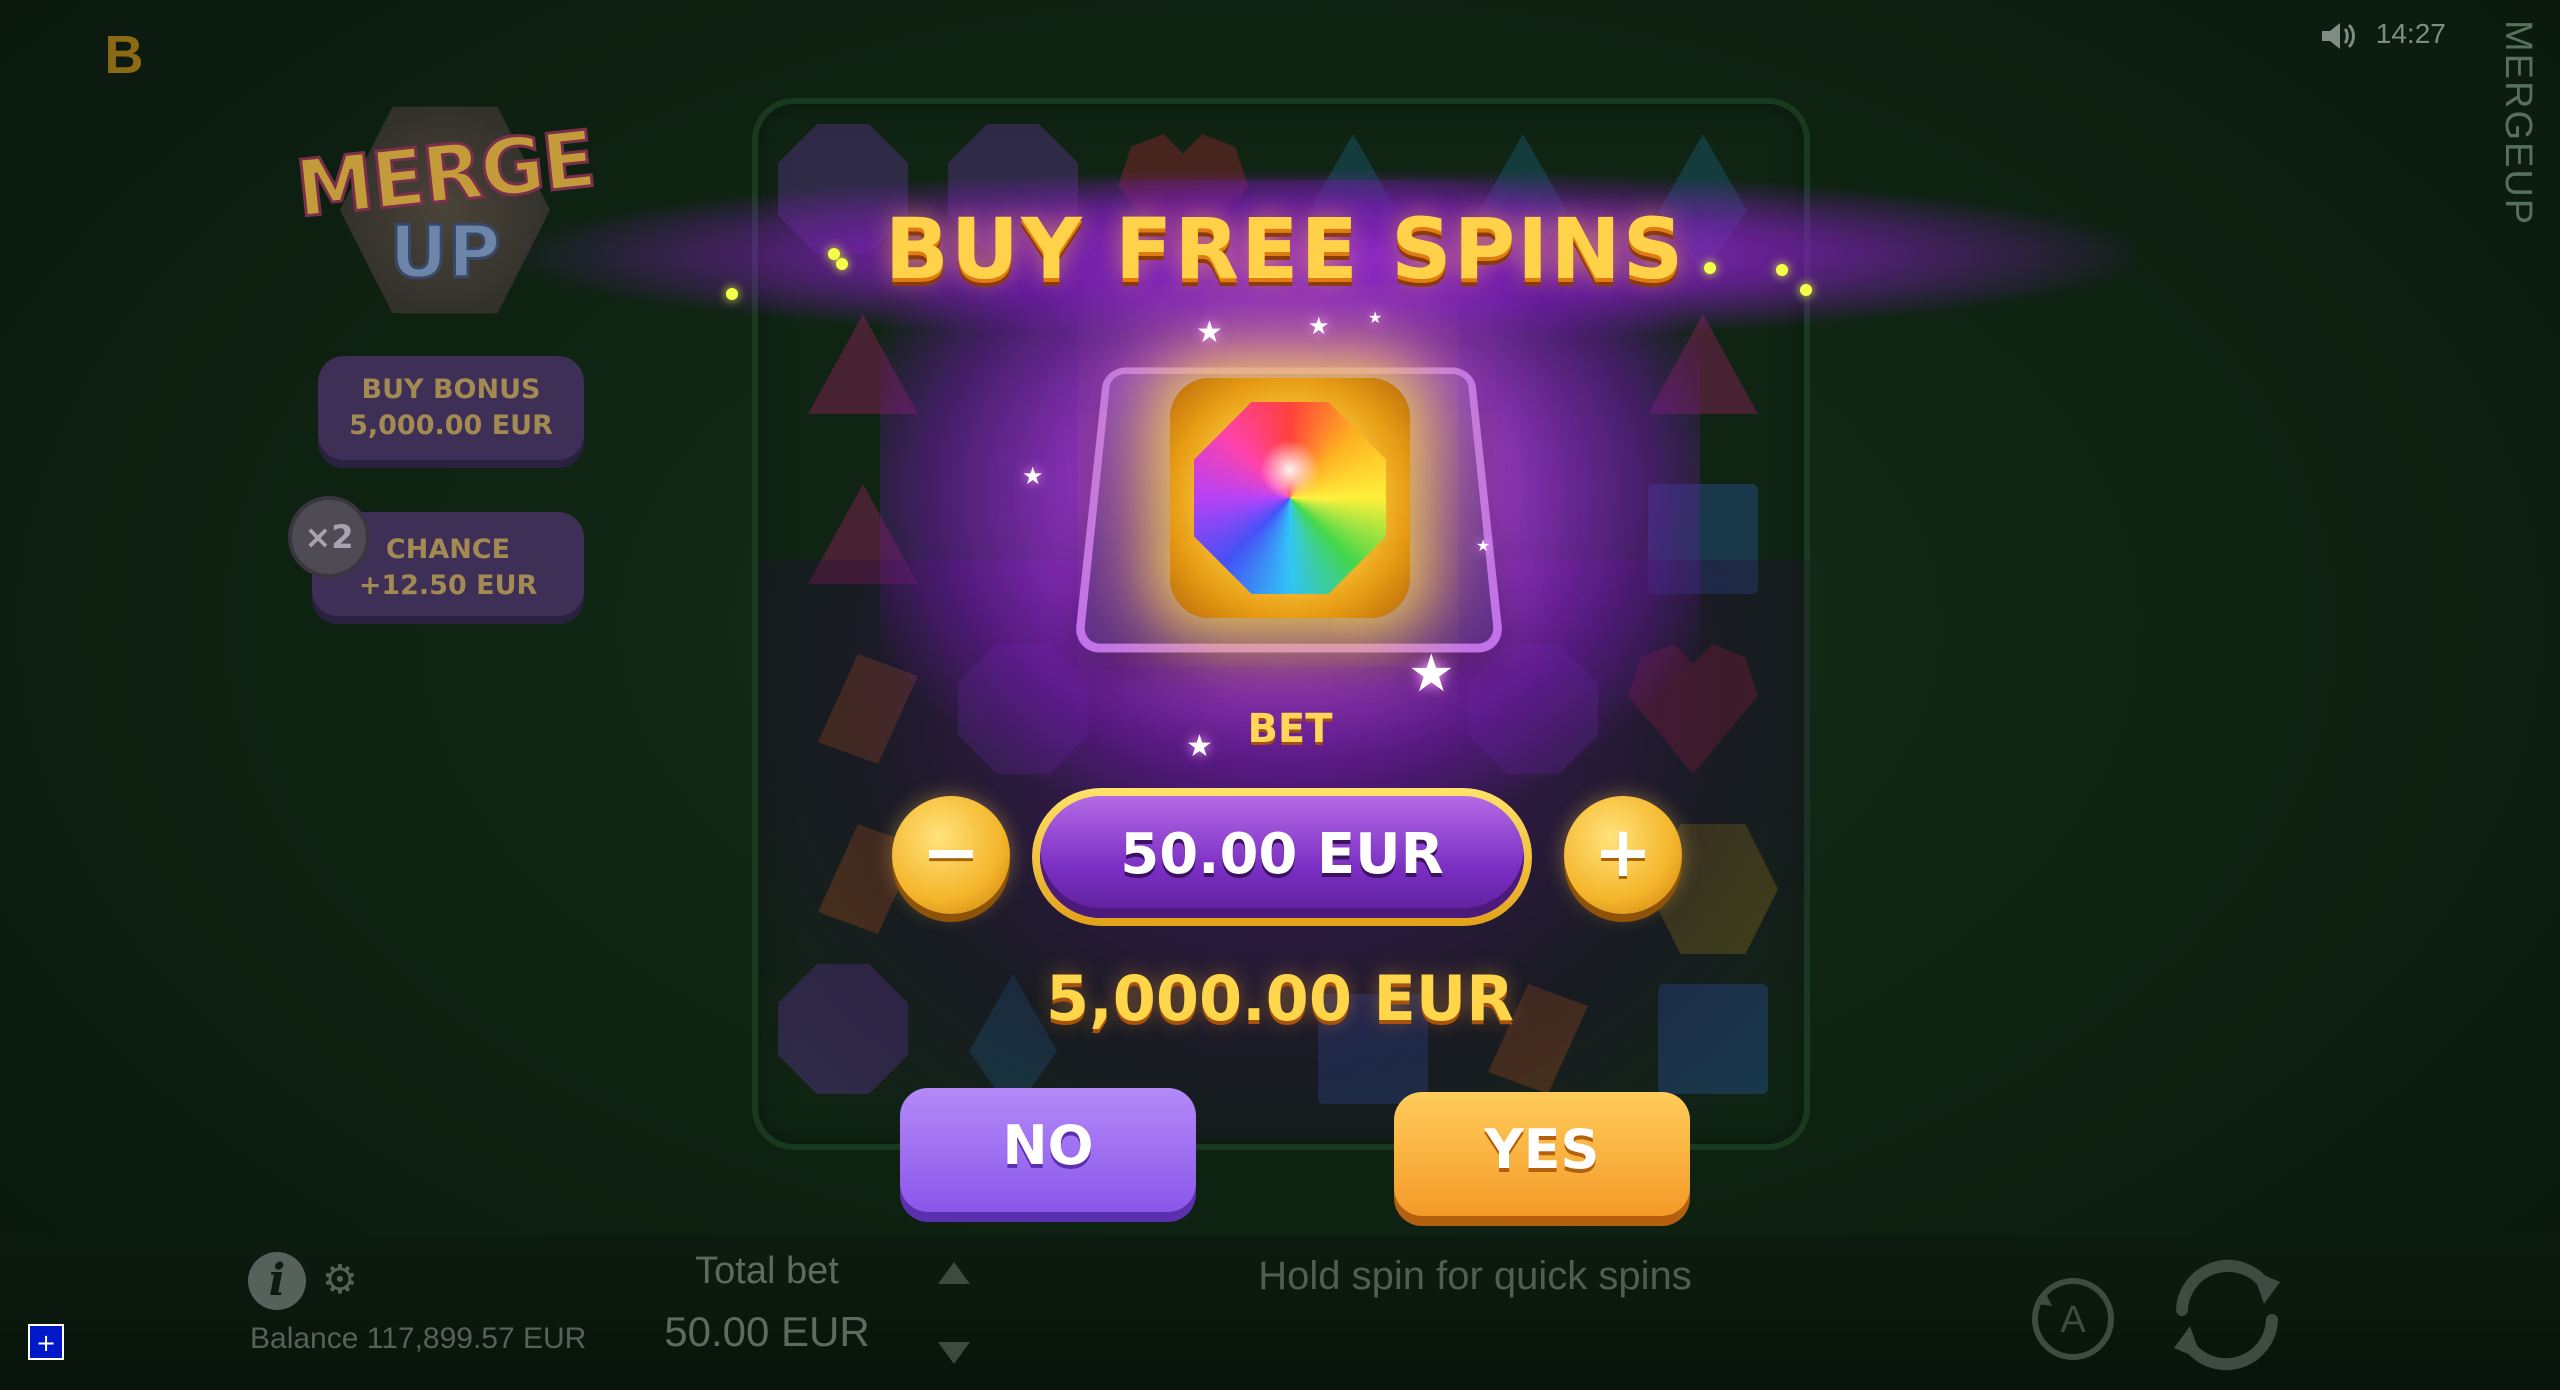 The image size is (2560, 1390). Describe the element at coordinates (1290, 729) in the screenshot. I see `bet-label: BET` at that location.